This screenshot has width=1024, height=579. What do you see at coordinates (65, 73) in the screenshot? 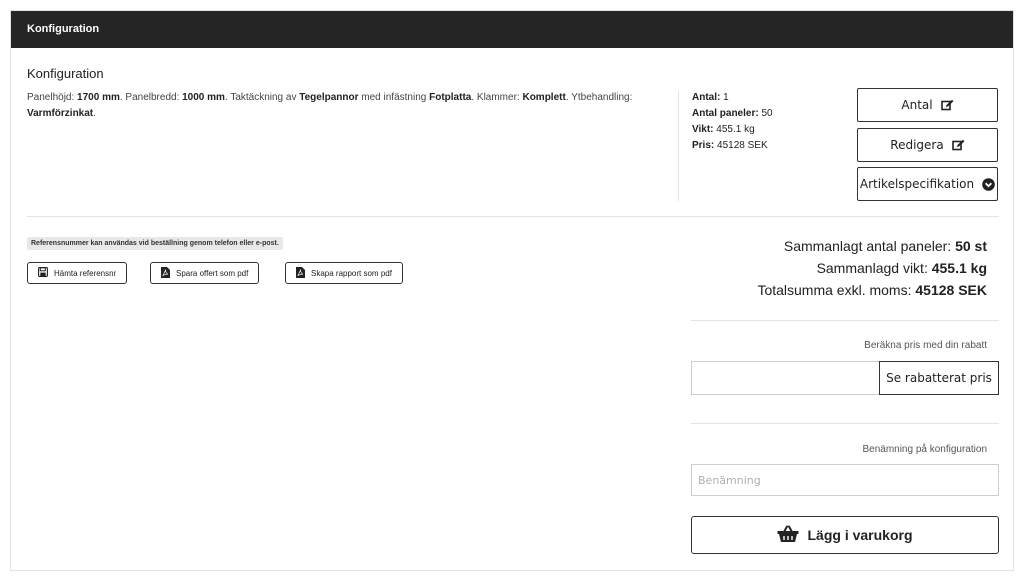
I see `configuration-title: Konfiguration` at bounding box center [65, 73].